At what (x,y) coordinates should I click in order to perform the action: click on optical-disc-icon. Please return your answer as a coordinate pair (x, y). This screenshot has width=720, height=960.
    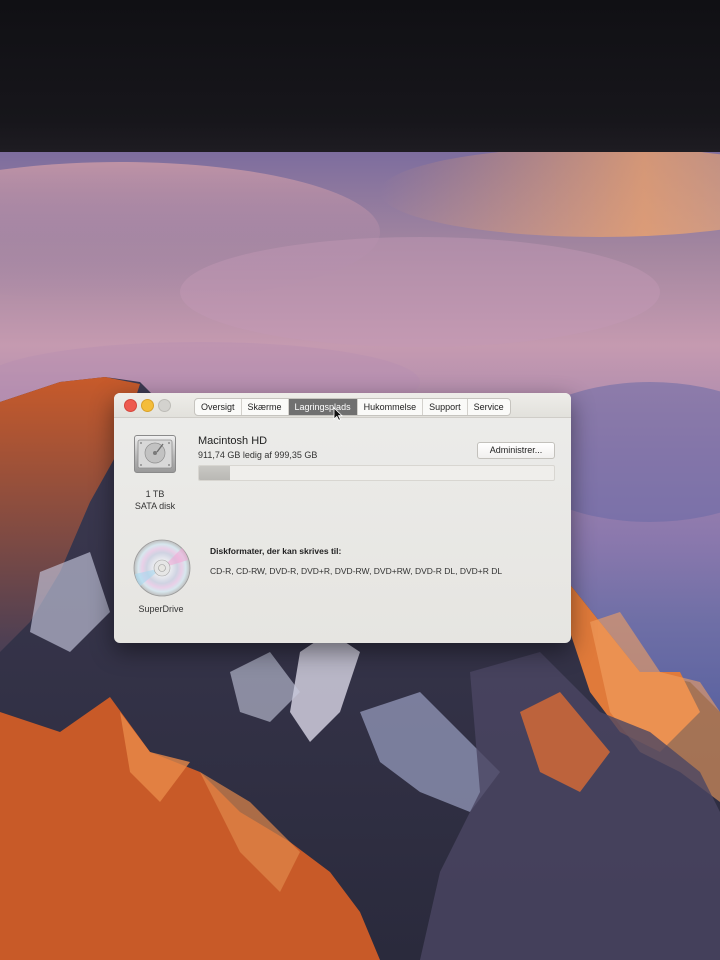
    Looking at the image, I should click on (162, 568).